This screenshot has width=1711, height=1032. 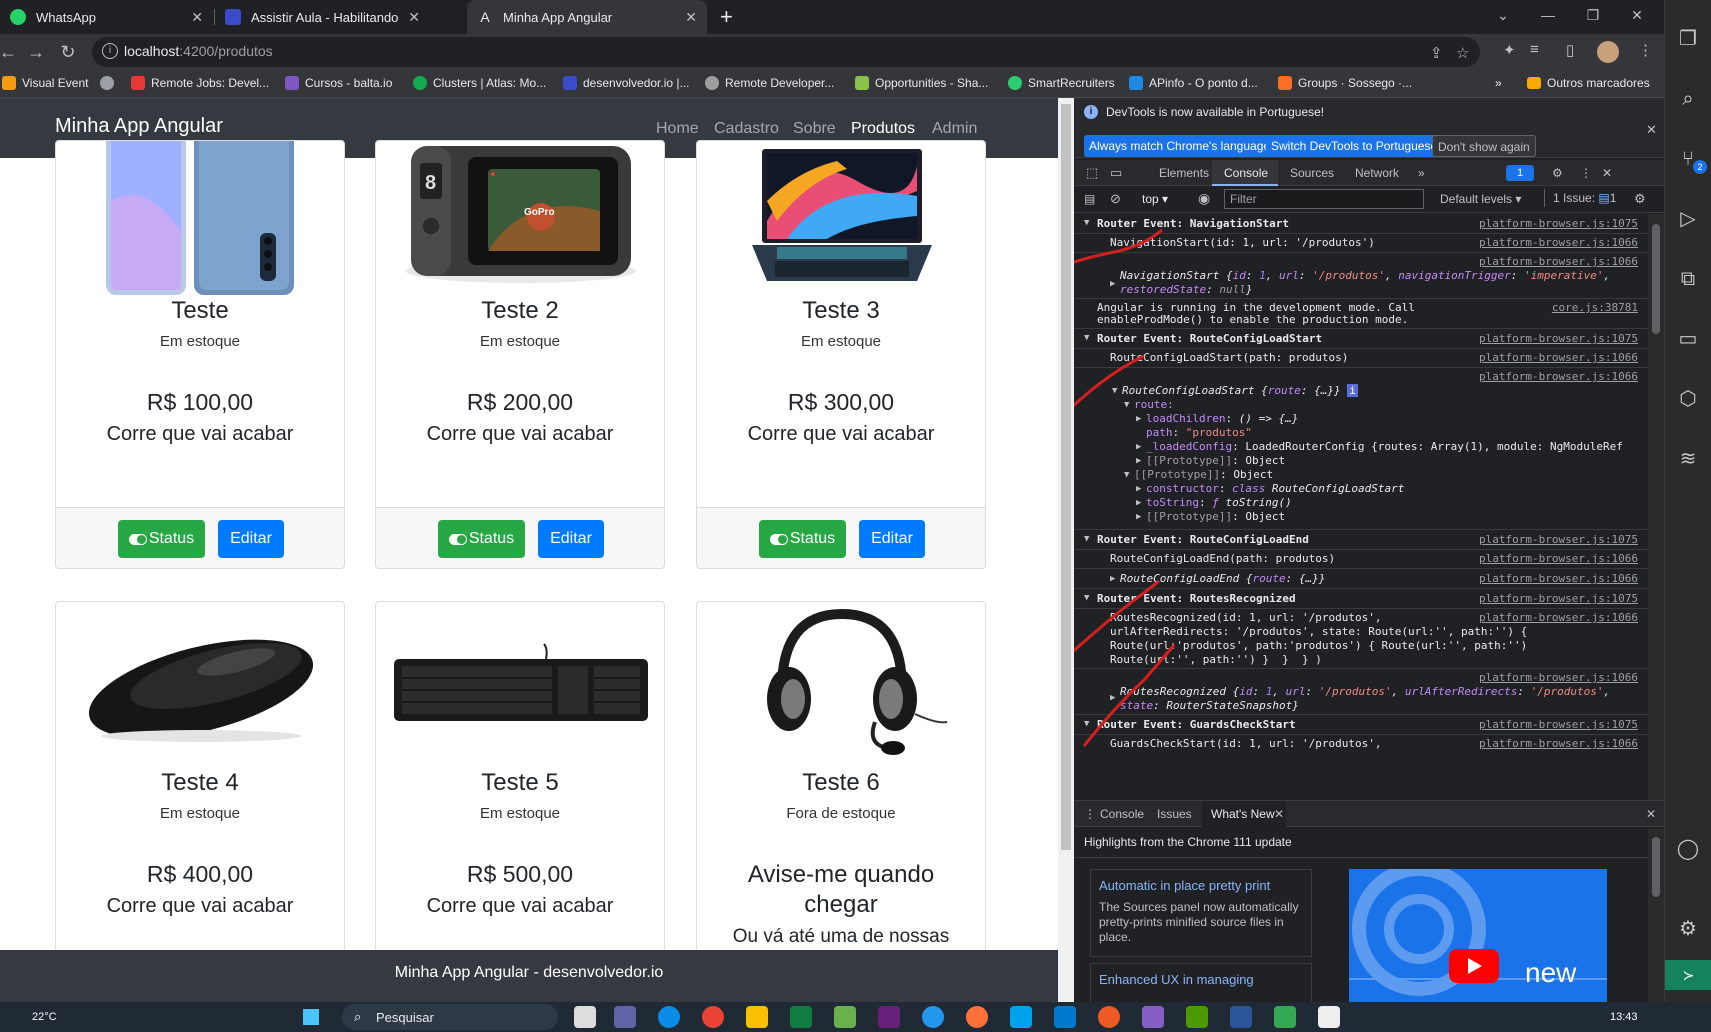 What do you see at coordinates (1637, 15) in the screenshot?
I see `close-window-icon: ✕` at bounding box center [1637, 15].